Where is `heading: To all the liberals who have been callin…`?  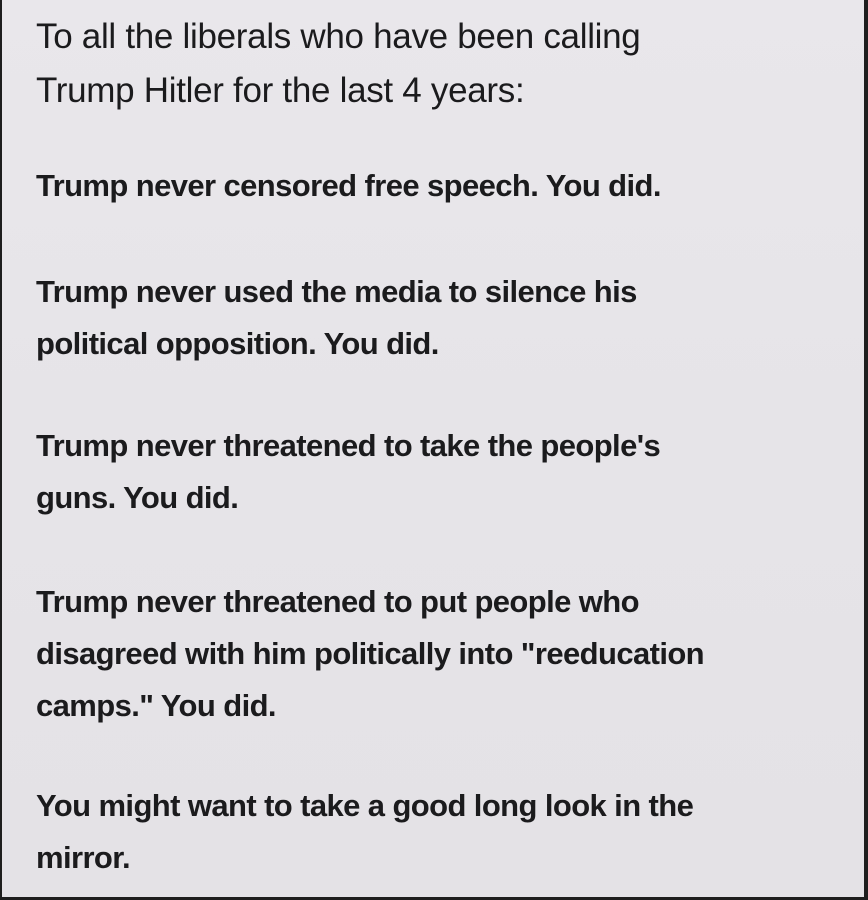 heading: To all the liberals who have been callin… is located at coordinates (338, 63).